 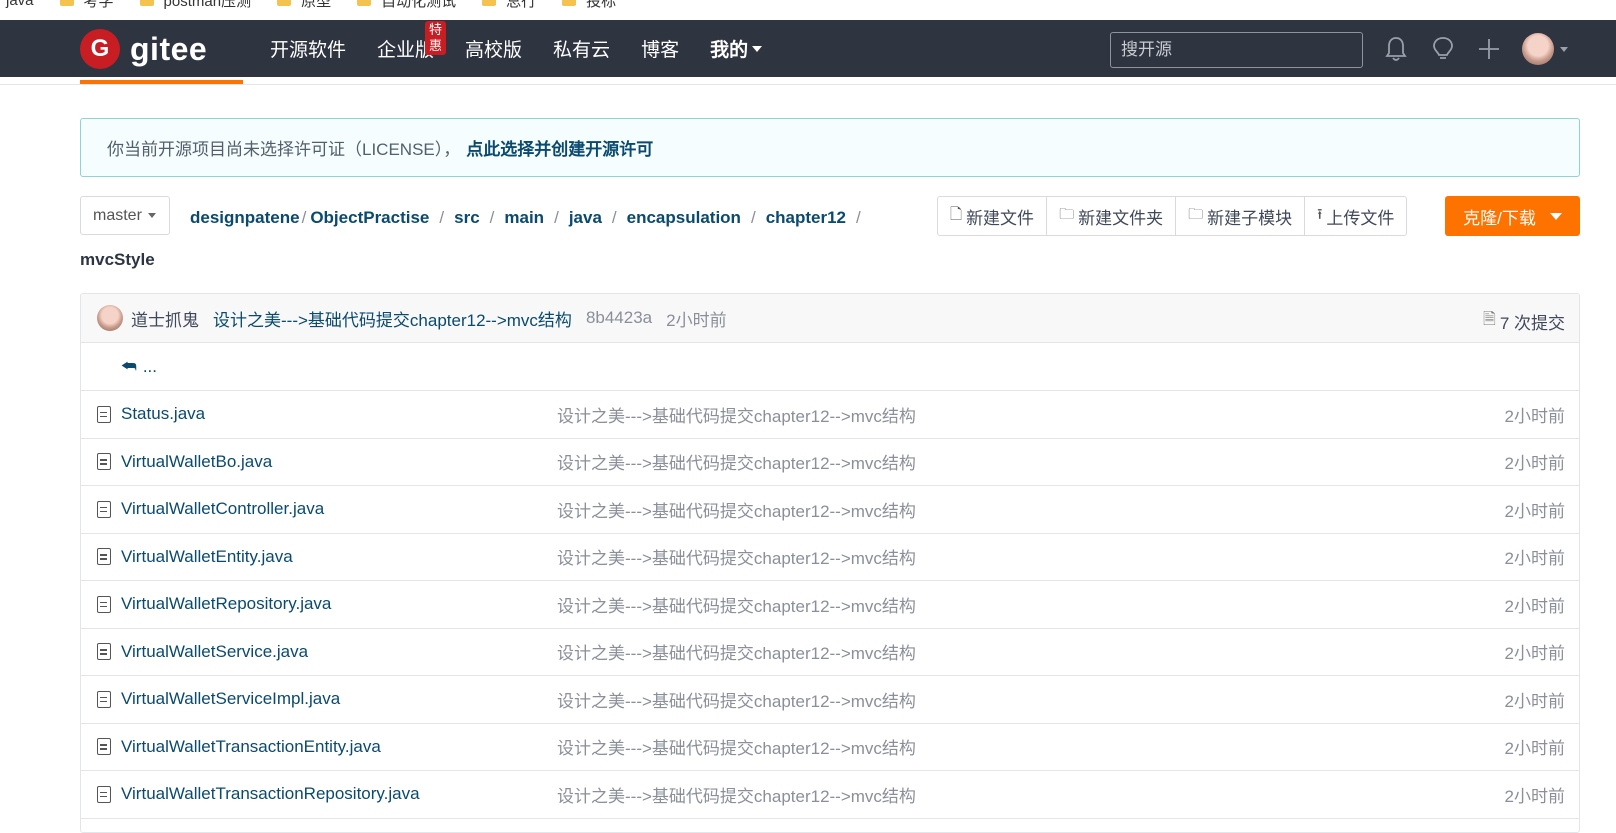 What do you see at coordinates (1121, 218) in the screenshot?
I see `new-folder-label: 新建文件夹` at bounding box center [1121, 218].